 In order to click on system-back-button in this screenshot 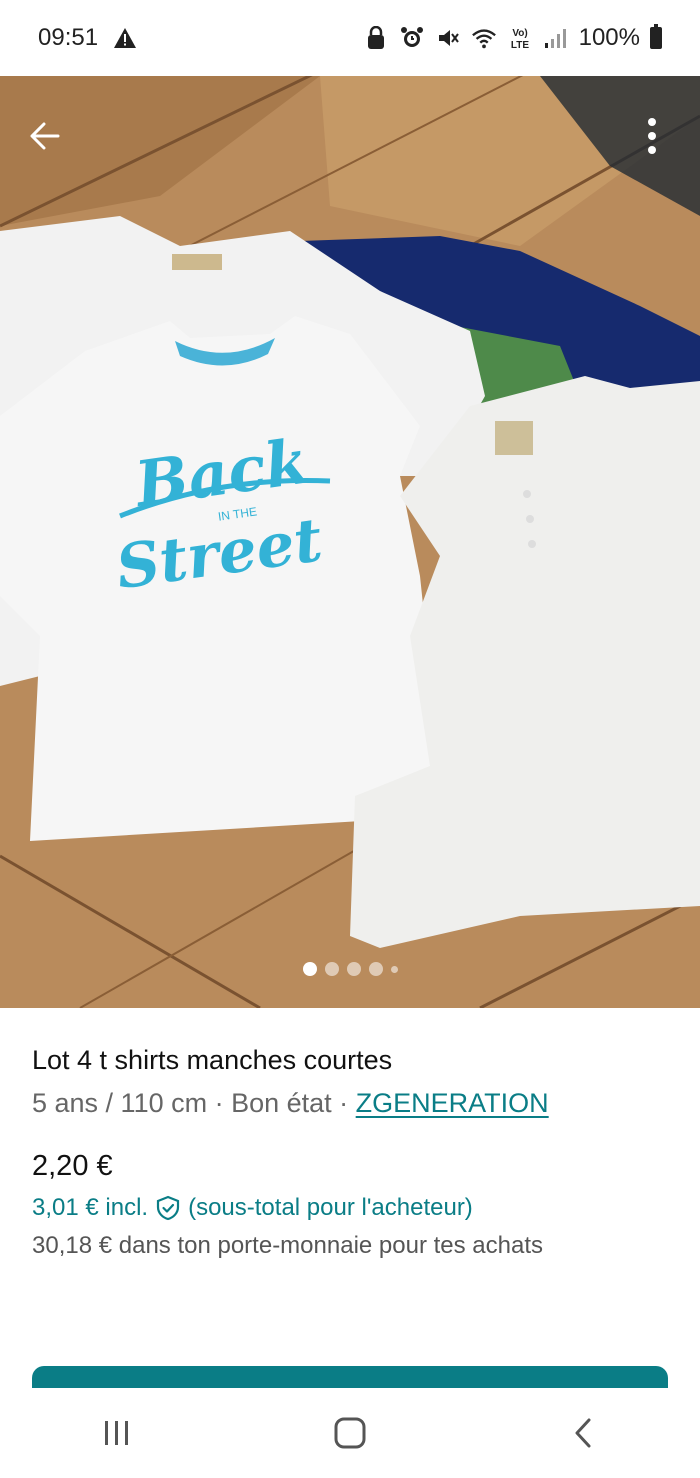, I will do `click(583, 1433)`.